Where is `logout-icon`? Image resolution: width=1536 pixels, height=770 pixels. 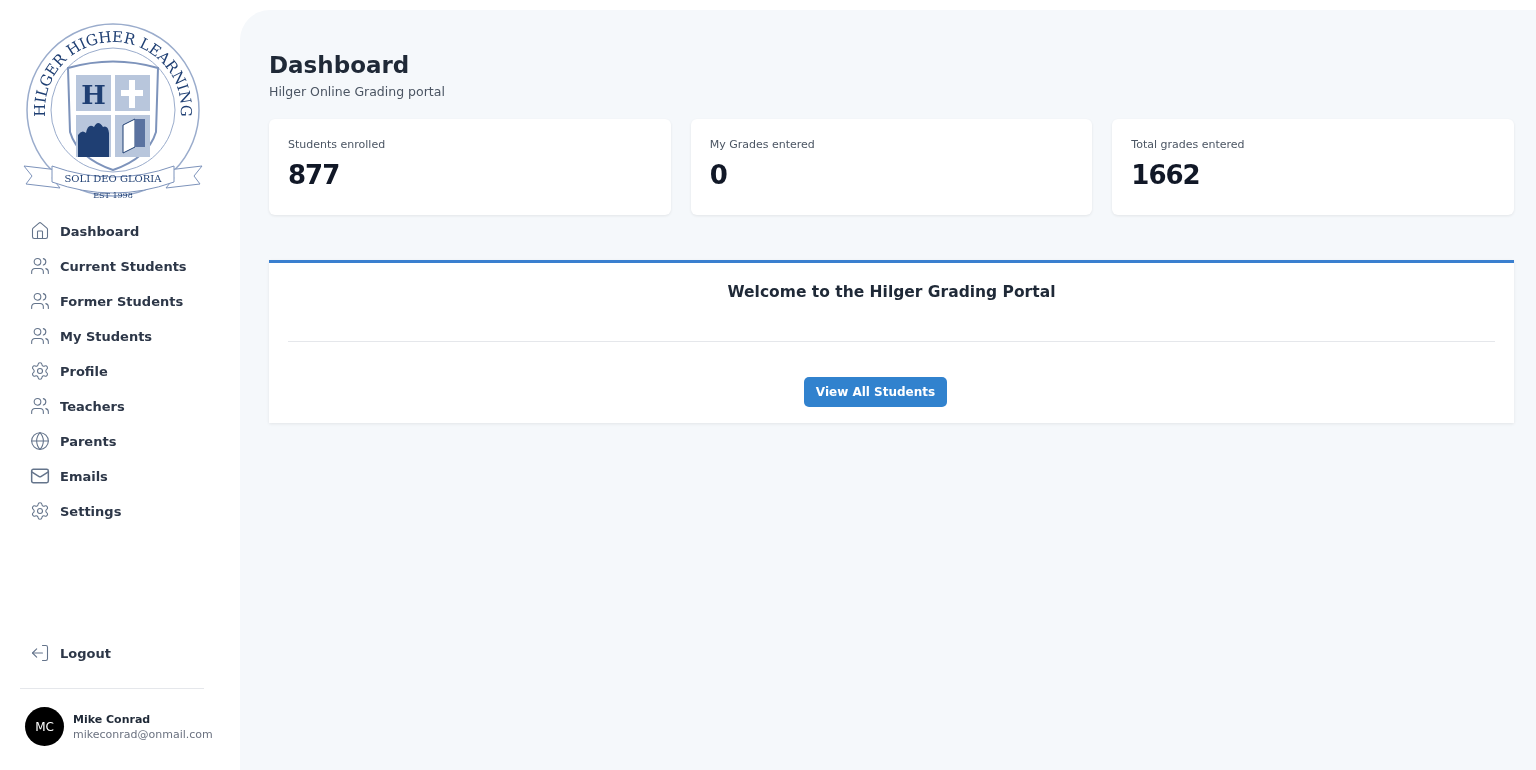 logout-icon is located at coordinates (40, 653).